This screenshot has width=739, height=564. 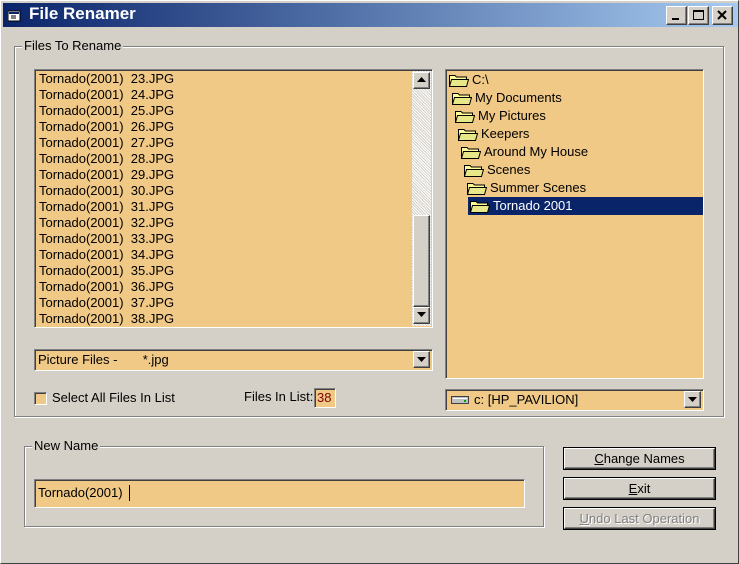 I want to click on drive-dropdown-button, so click(x=692, y=399).